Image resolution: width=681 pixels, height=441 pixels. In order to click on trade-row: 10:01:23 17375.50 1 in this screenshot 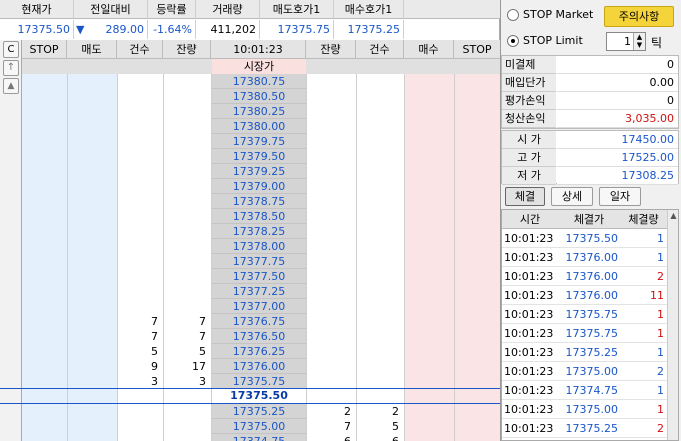, I will do `click(584, 238)`.